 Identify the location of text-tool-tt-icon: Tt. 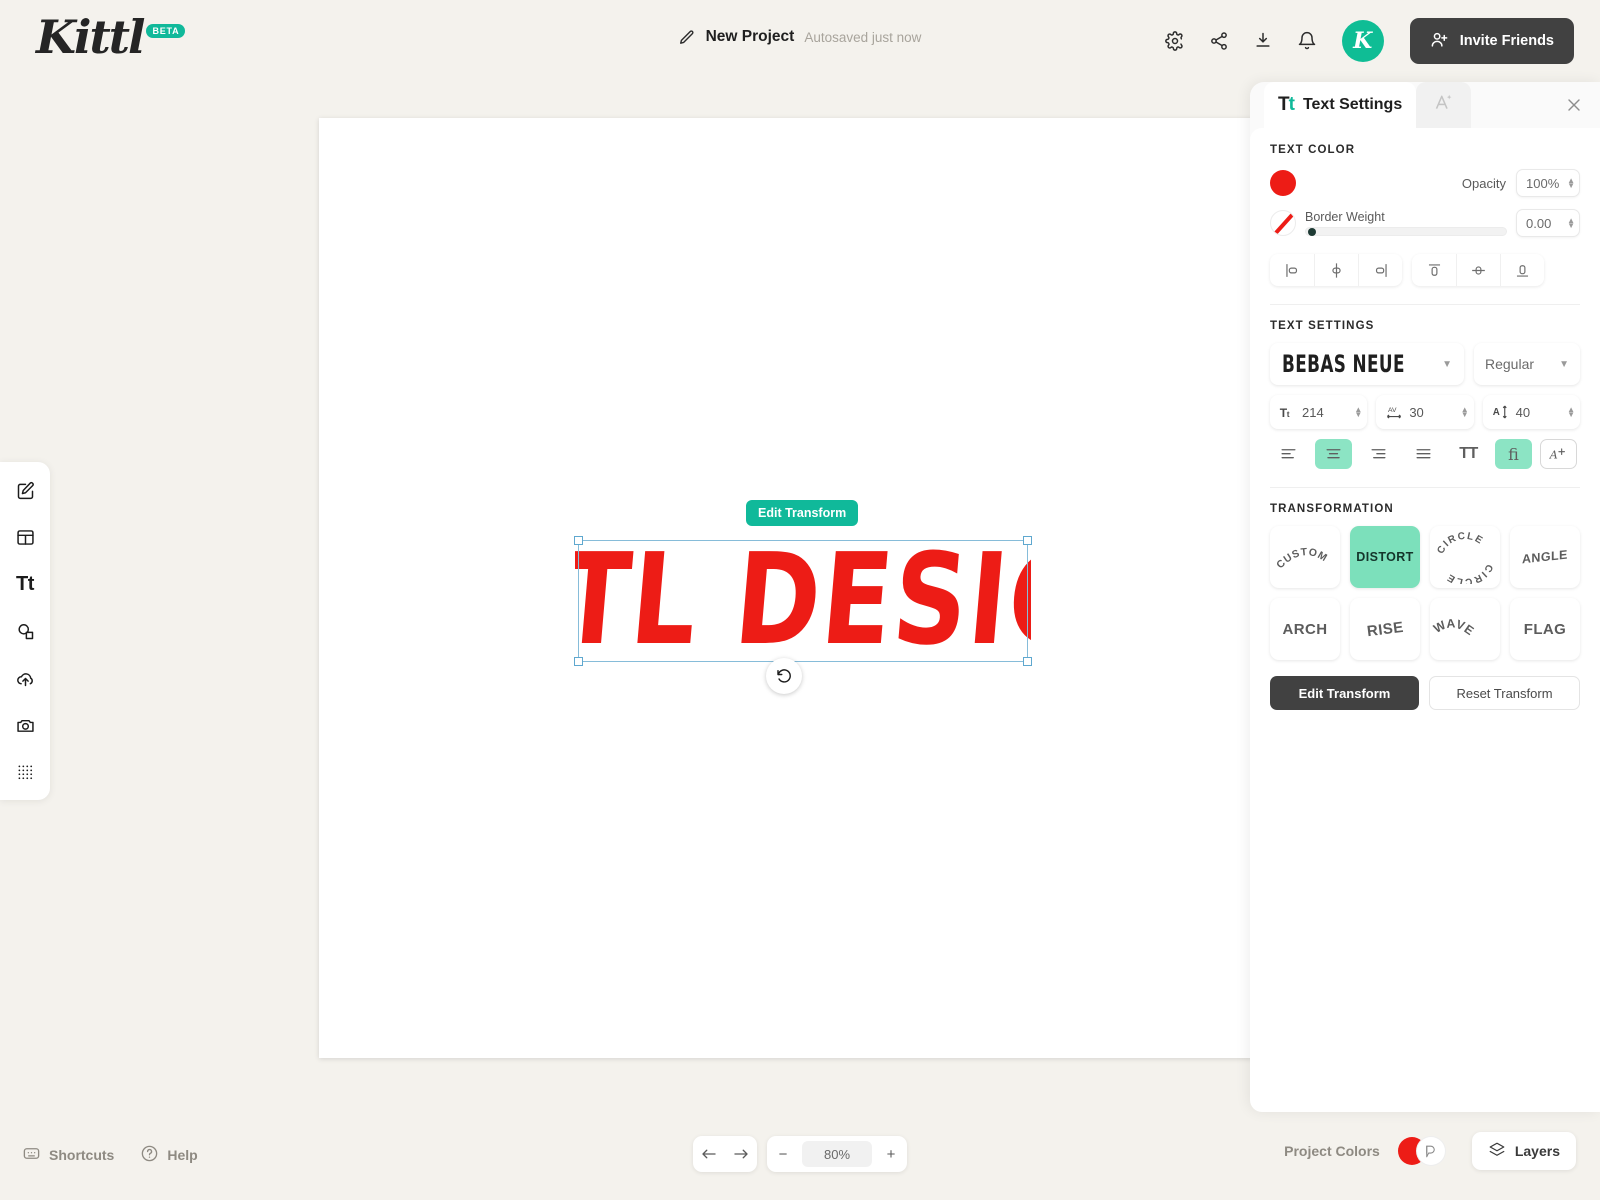
(25, 584).